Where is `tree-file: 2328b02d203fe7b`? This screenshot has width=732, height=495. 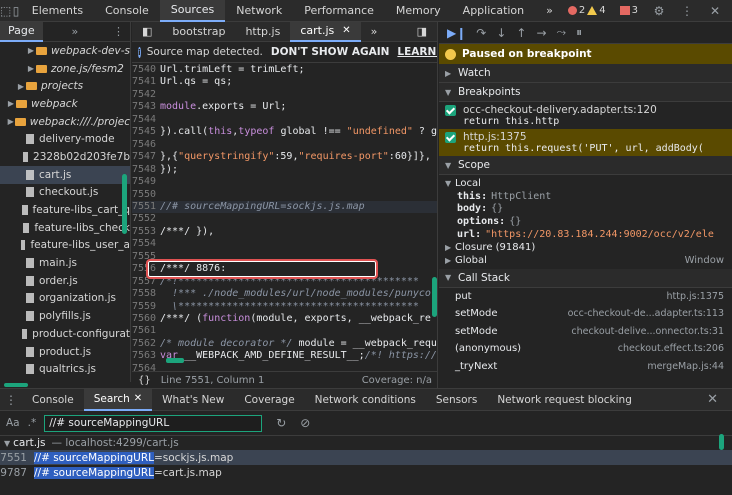 tree-file: 2328b02d203fe7b is located at coordinates (65, 157).